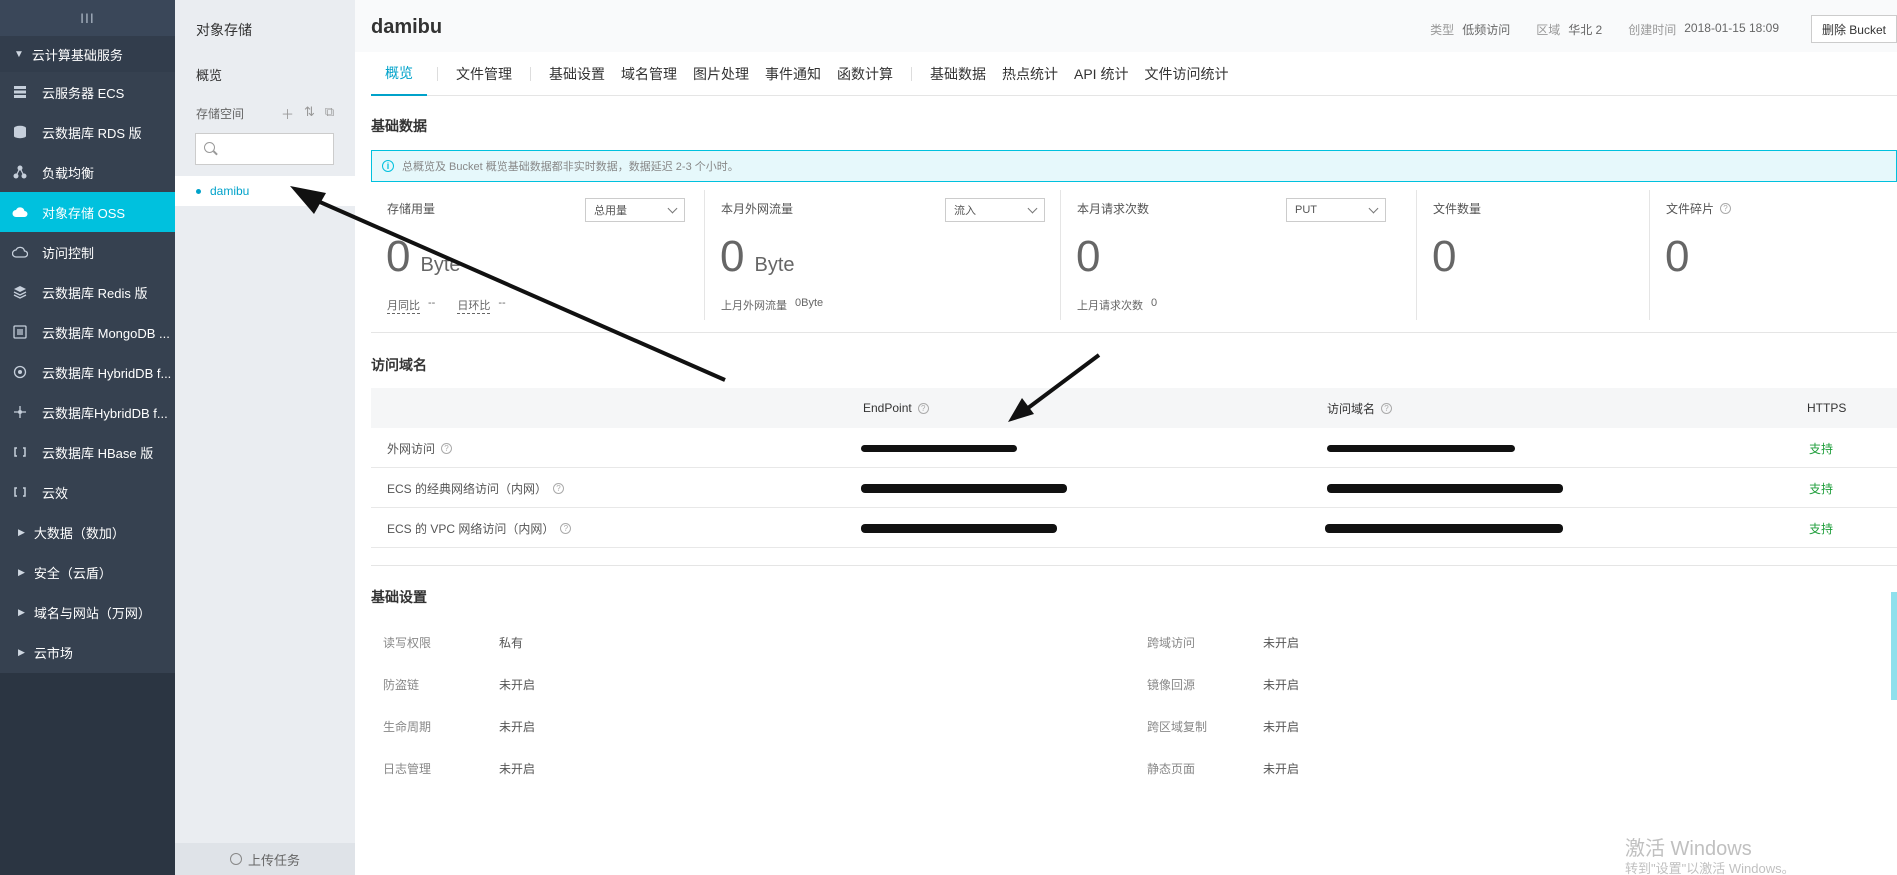 Image resolution: width=1897 pixels, height=875 pixels. Describe the element at coordinates (411, 209) in the screenshot. I see `stat-label: 存储用量` at that location.